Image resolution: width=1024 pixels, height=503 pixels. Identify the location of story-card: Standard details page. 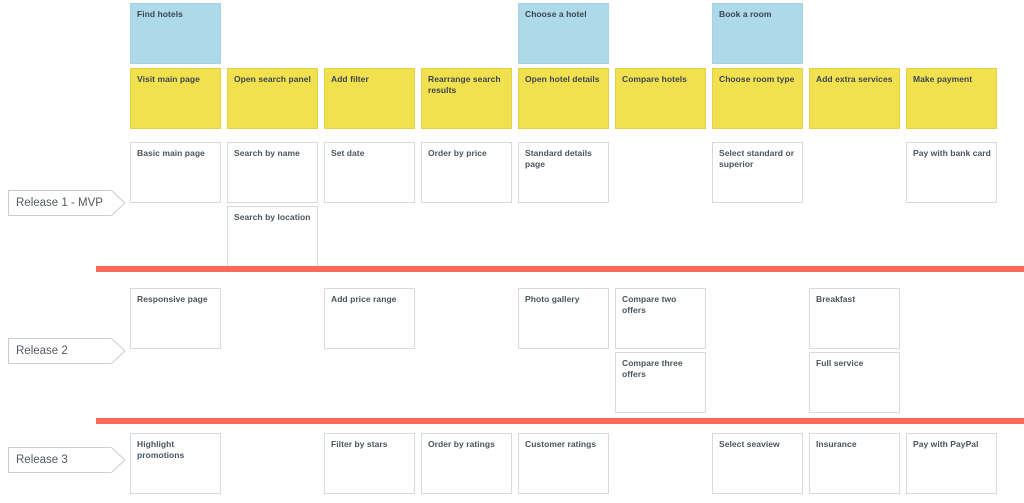
(563, 172).